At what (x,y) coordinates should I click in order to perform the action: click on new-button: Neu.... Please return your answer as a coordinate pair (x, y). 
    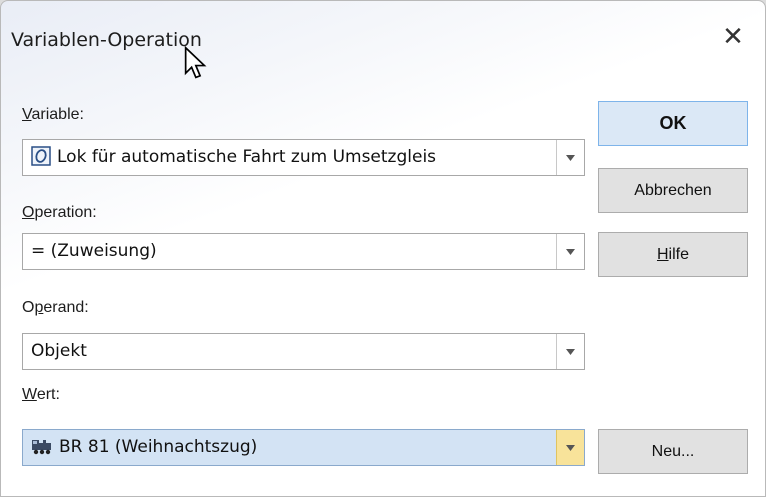
    Looking at the image, I should click on (673, 451).